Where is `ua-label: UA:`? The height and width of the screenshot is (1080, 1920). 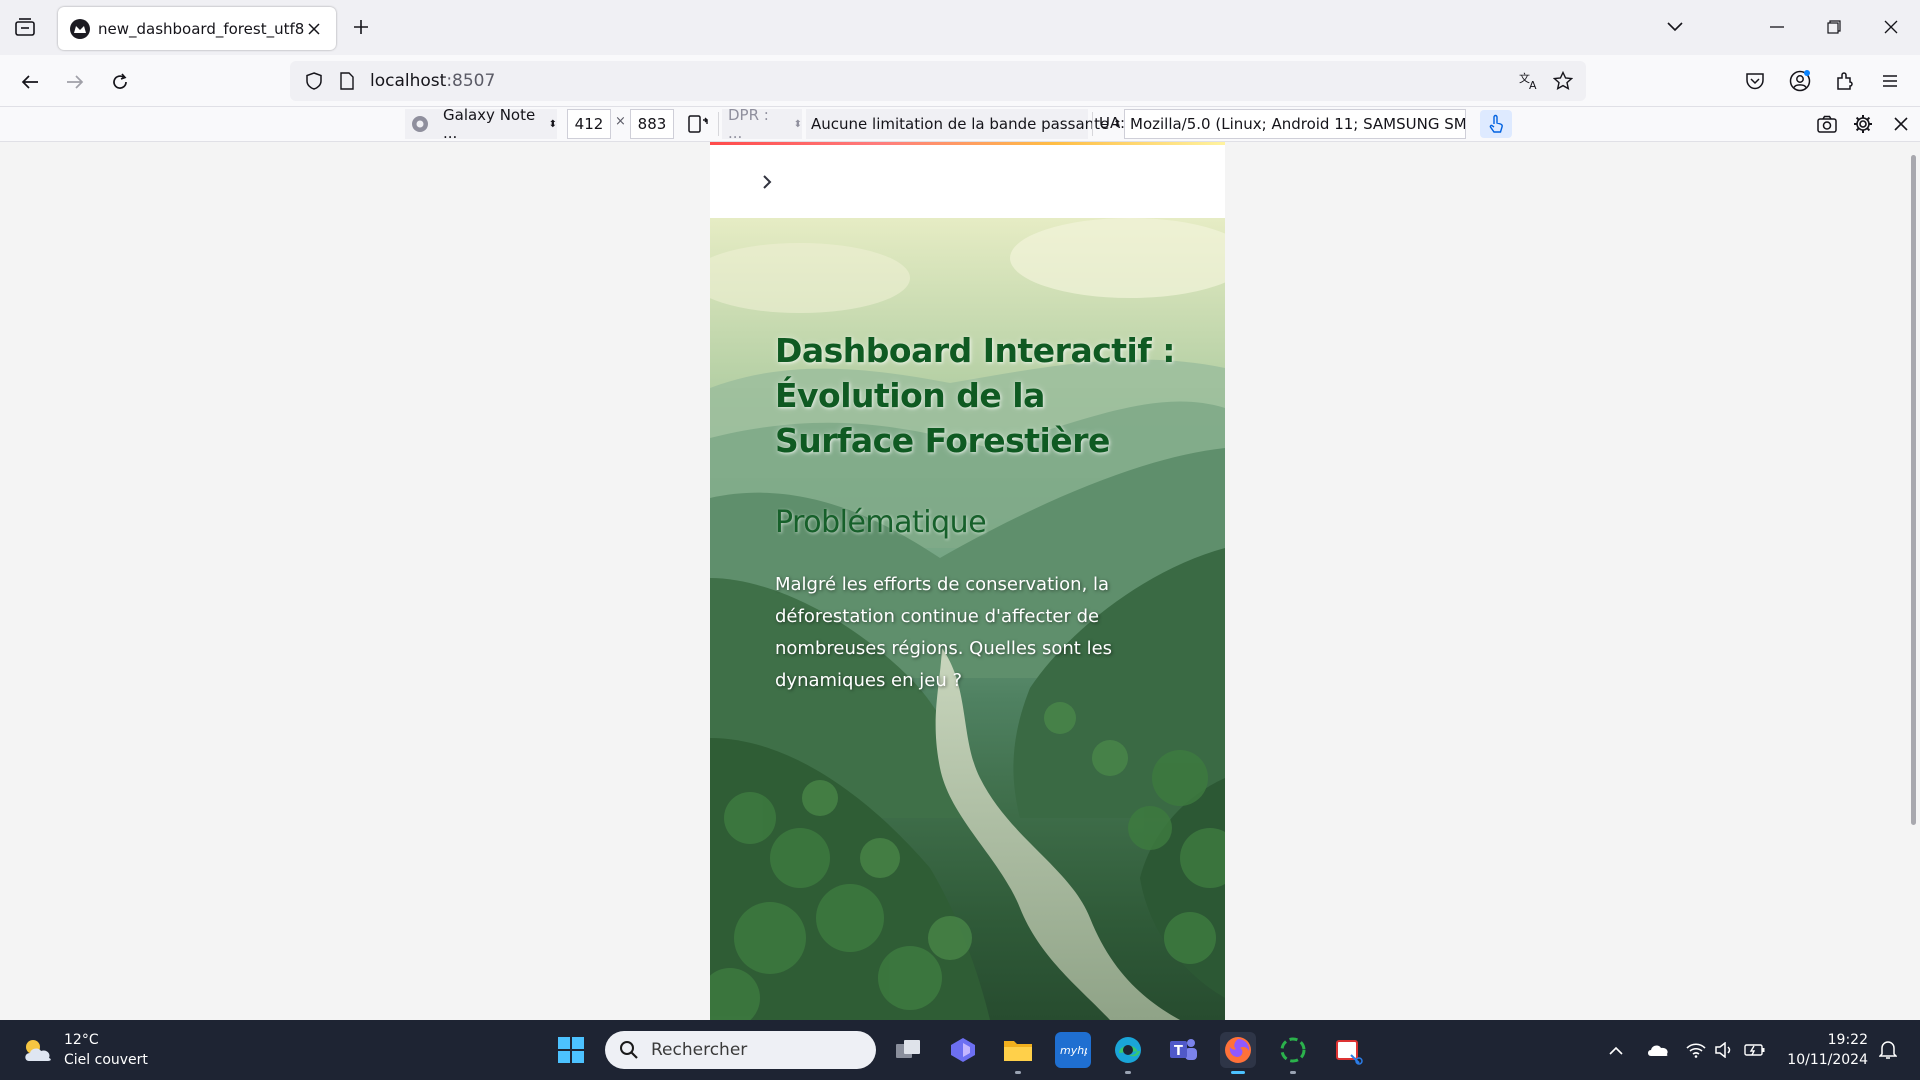
ua-label: UA: is located at coordinates (1112, 123).